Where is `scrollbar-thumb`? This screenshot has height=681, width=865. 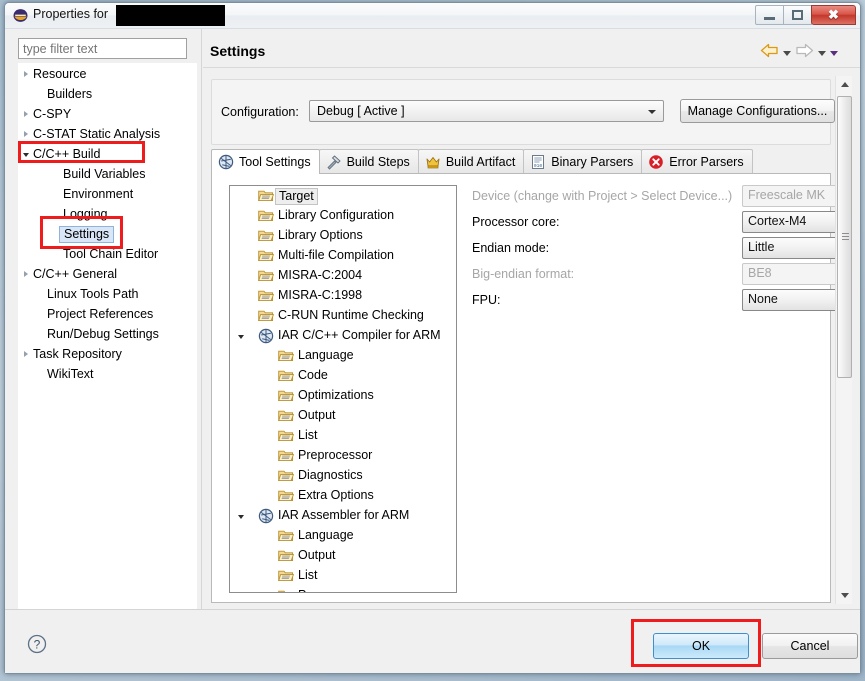
scrollbar-thumb is located at coordinates (844, 237).